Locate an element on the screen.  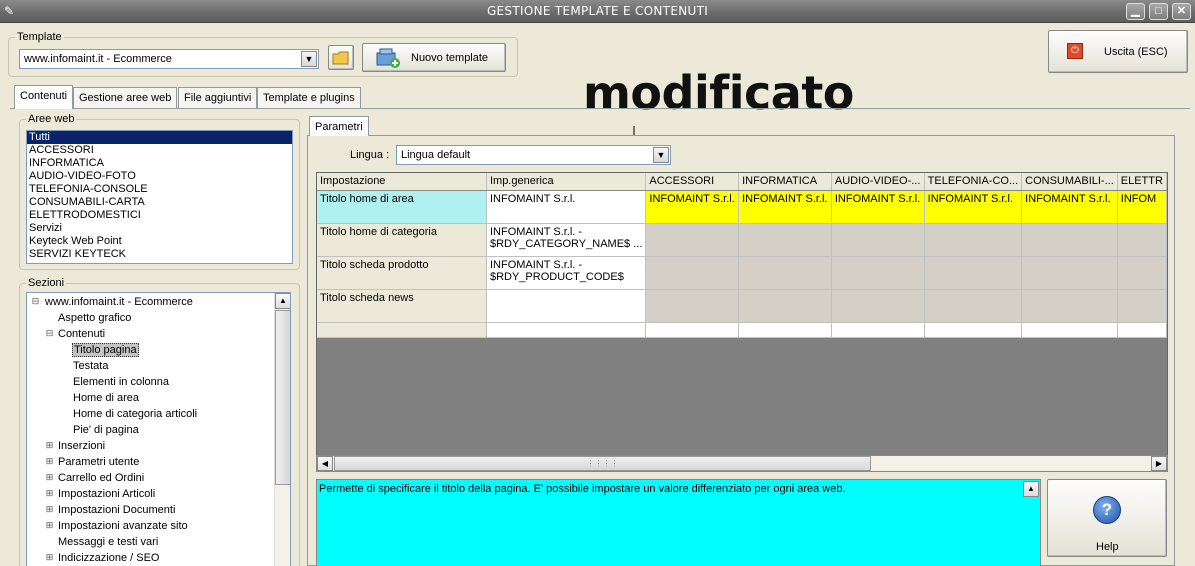
tree-node: ⊞ Impostazioni avanzate sito is located at coordinates (116, 526).